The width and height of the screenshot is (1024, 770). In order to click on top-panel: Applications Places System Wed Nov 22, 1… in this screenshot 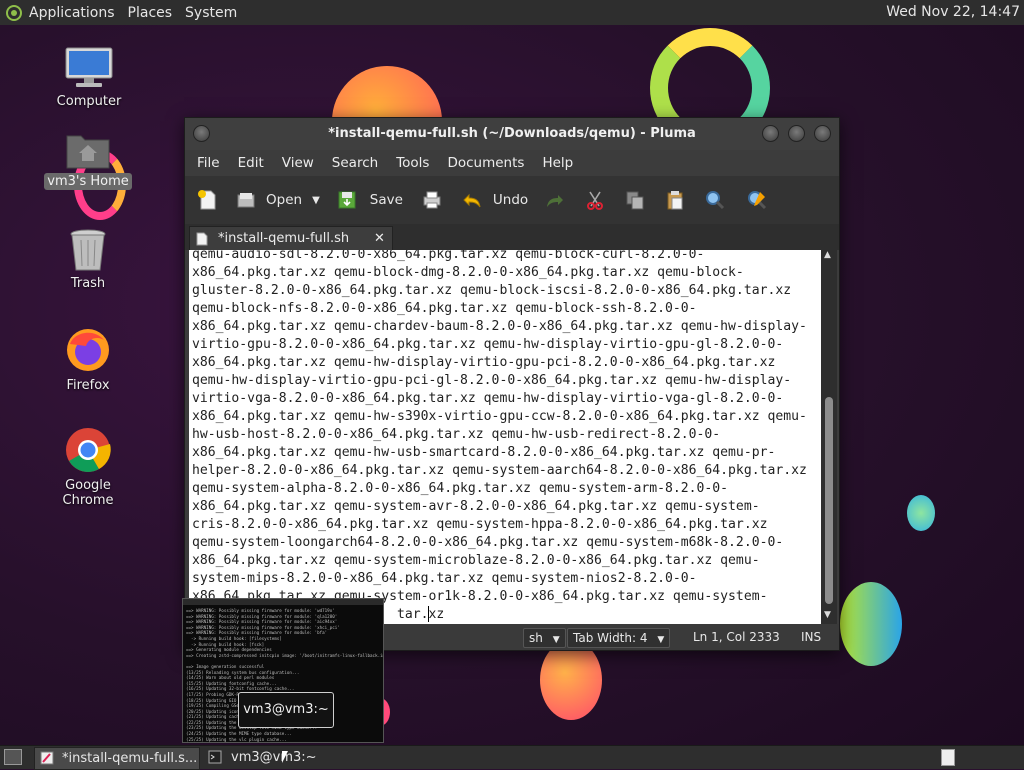, I will do `click(512, 12)`.